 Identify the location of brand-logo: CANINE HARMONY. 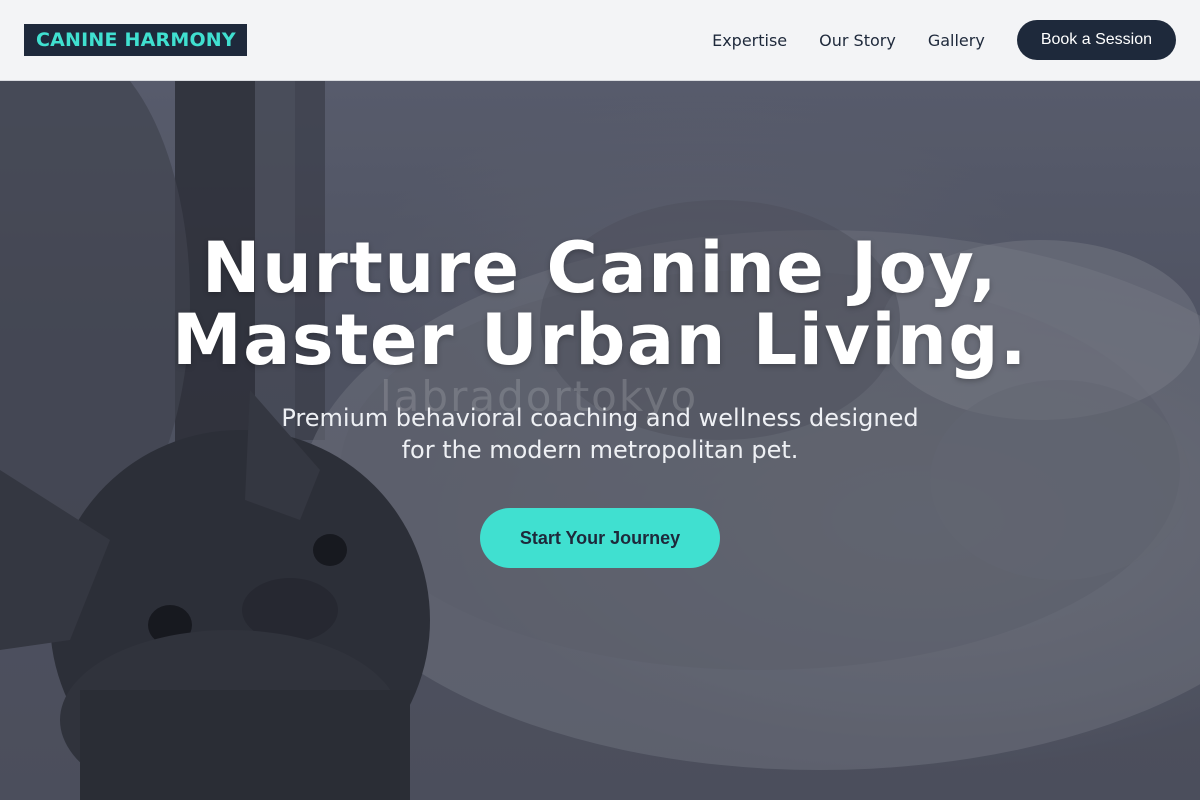
(135, 40).